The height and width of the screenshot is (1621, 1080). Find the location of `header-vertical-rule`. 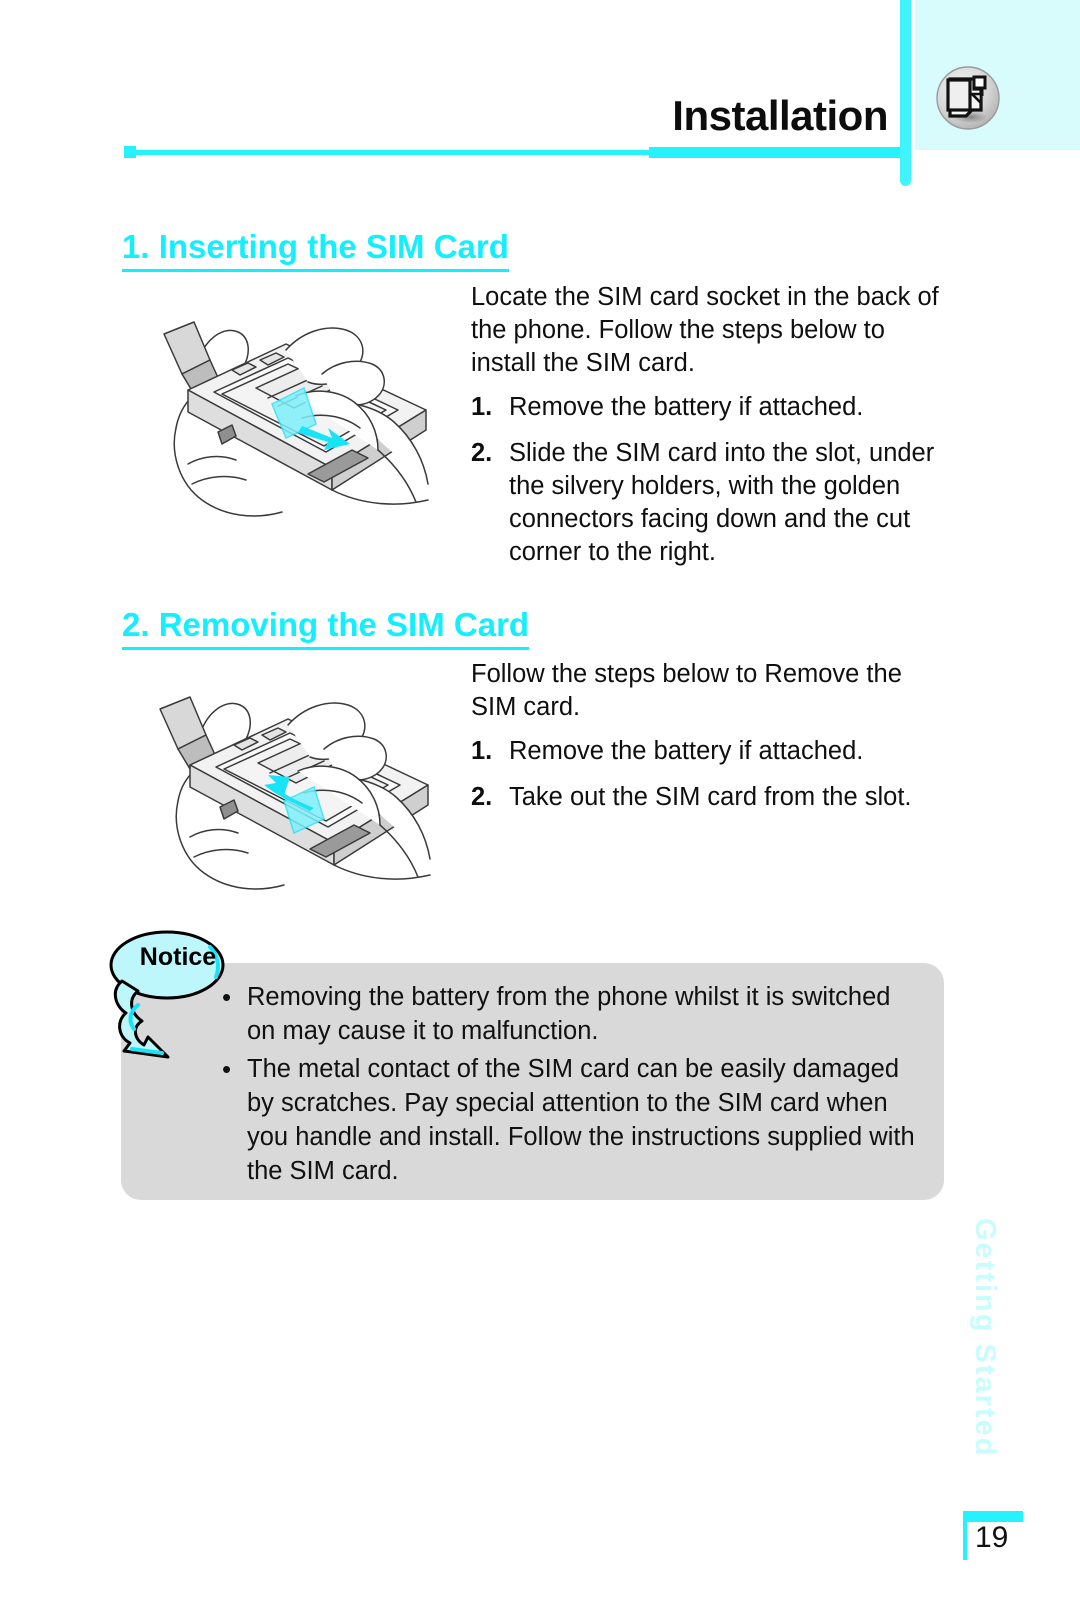

header-vertical-rule is located at coordinates (905, 93).